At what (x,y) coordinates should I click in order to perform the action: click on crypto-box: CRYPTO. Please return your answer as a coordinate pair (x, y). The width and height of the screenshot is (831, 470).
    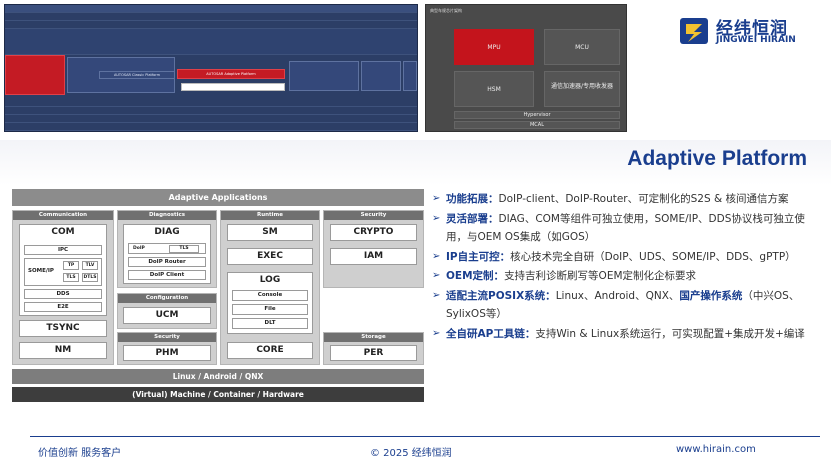
    Looking at the image, I should click on (373, 232).